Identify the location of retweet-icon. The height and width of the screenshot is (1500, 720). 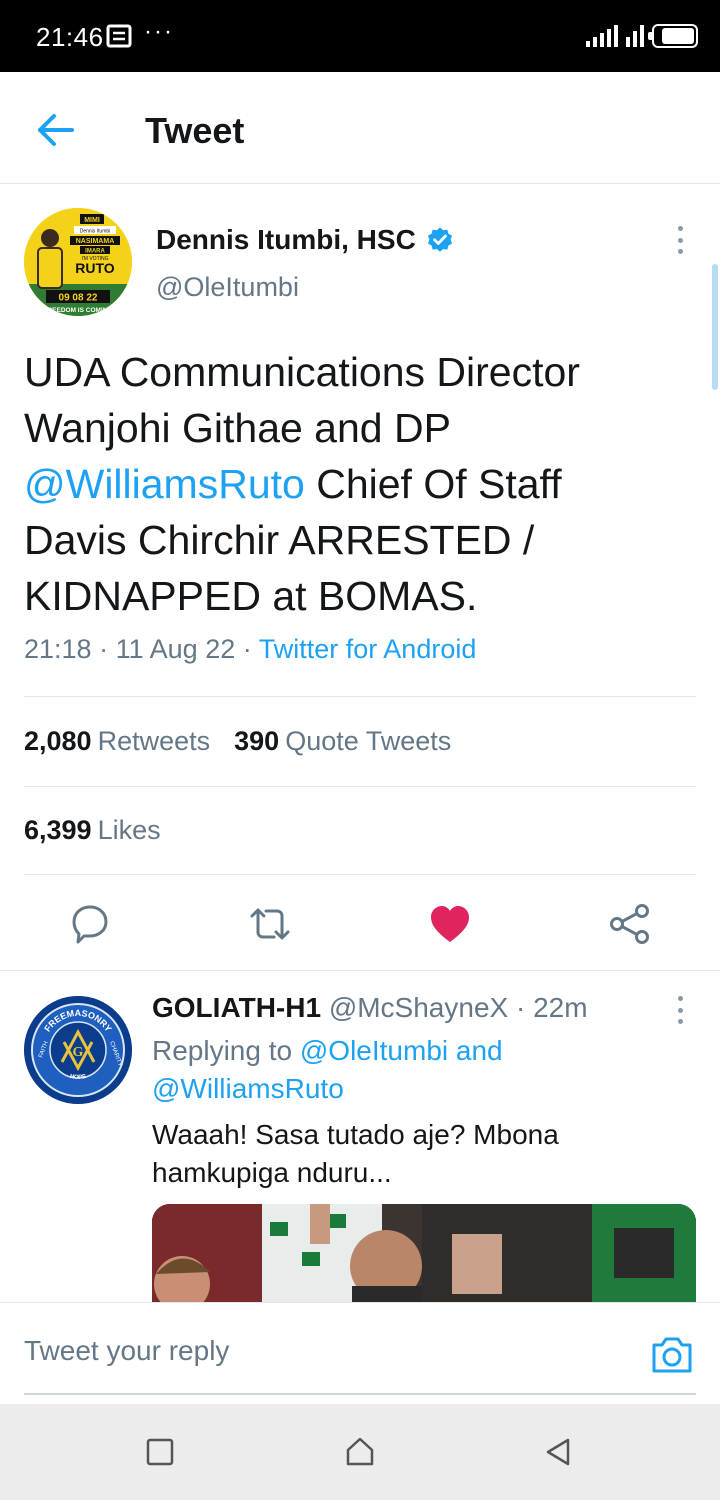
(270, 924).